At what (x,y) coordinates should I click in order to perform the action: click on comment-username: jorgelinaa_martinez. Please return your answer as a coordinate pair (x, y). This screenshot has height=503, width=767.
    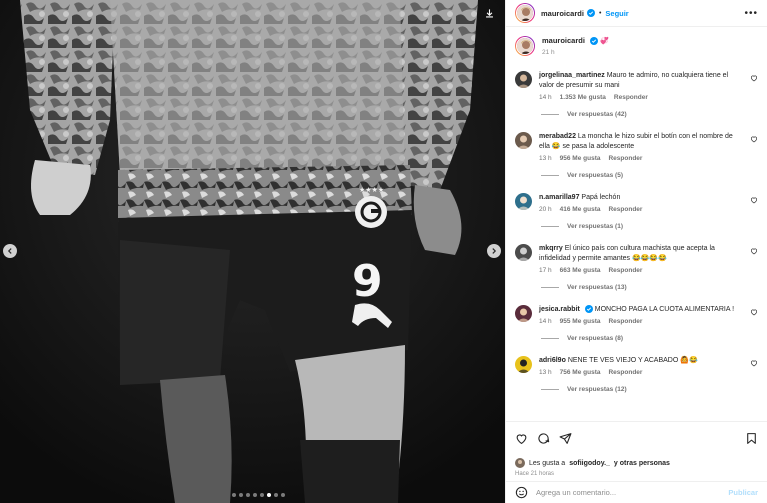
    Looking at the image, I should click on (572, 75).